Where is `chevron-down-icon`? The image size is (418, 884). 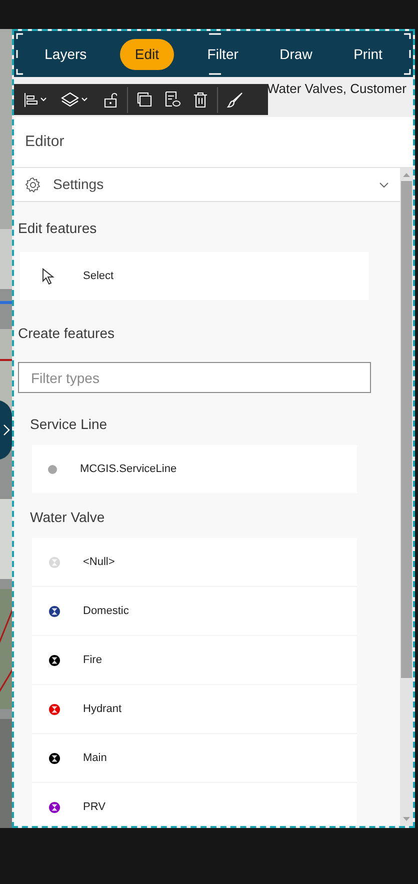 chevron-down-icon is located at coordinates (384, 185).